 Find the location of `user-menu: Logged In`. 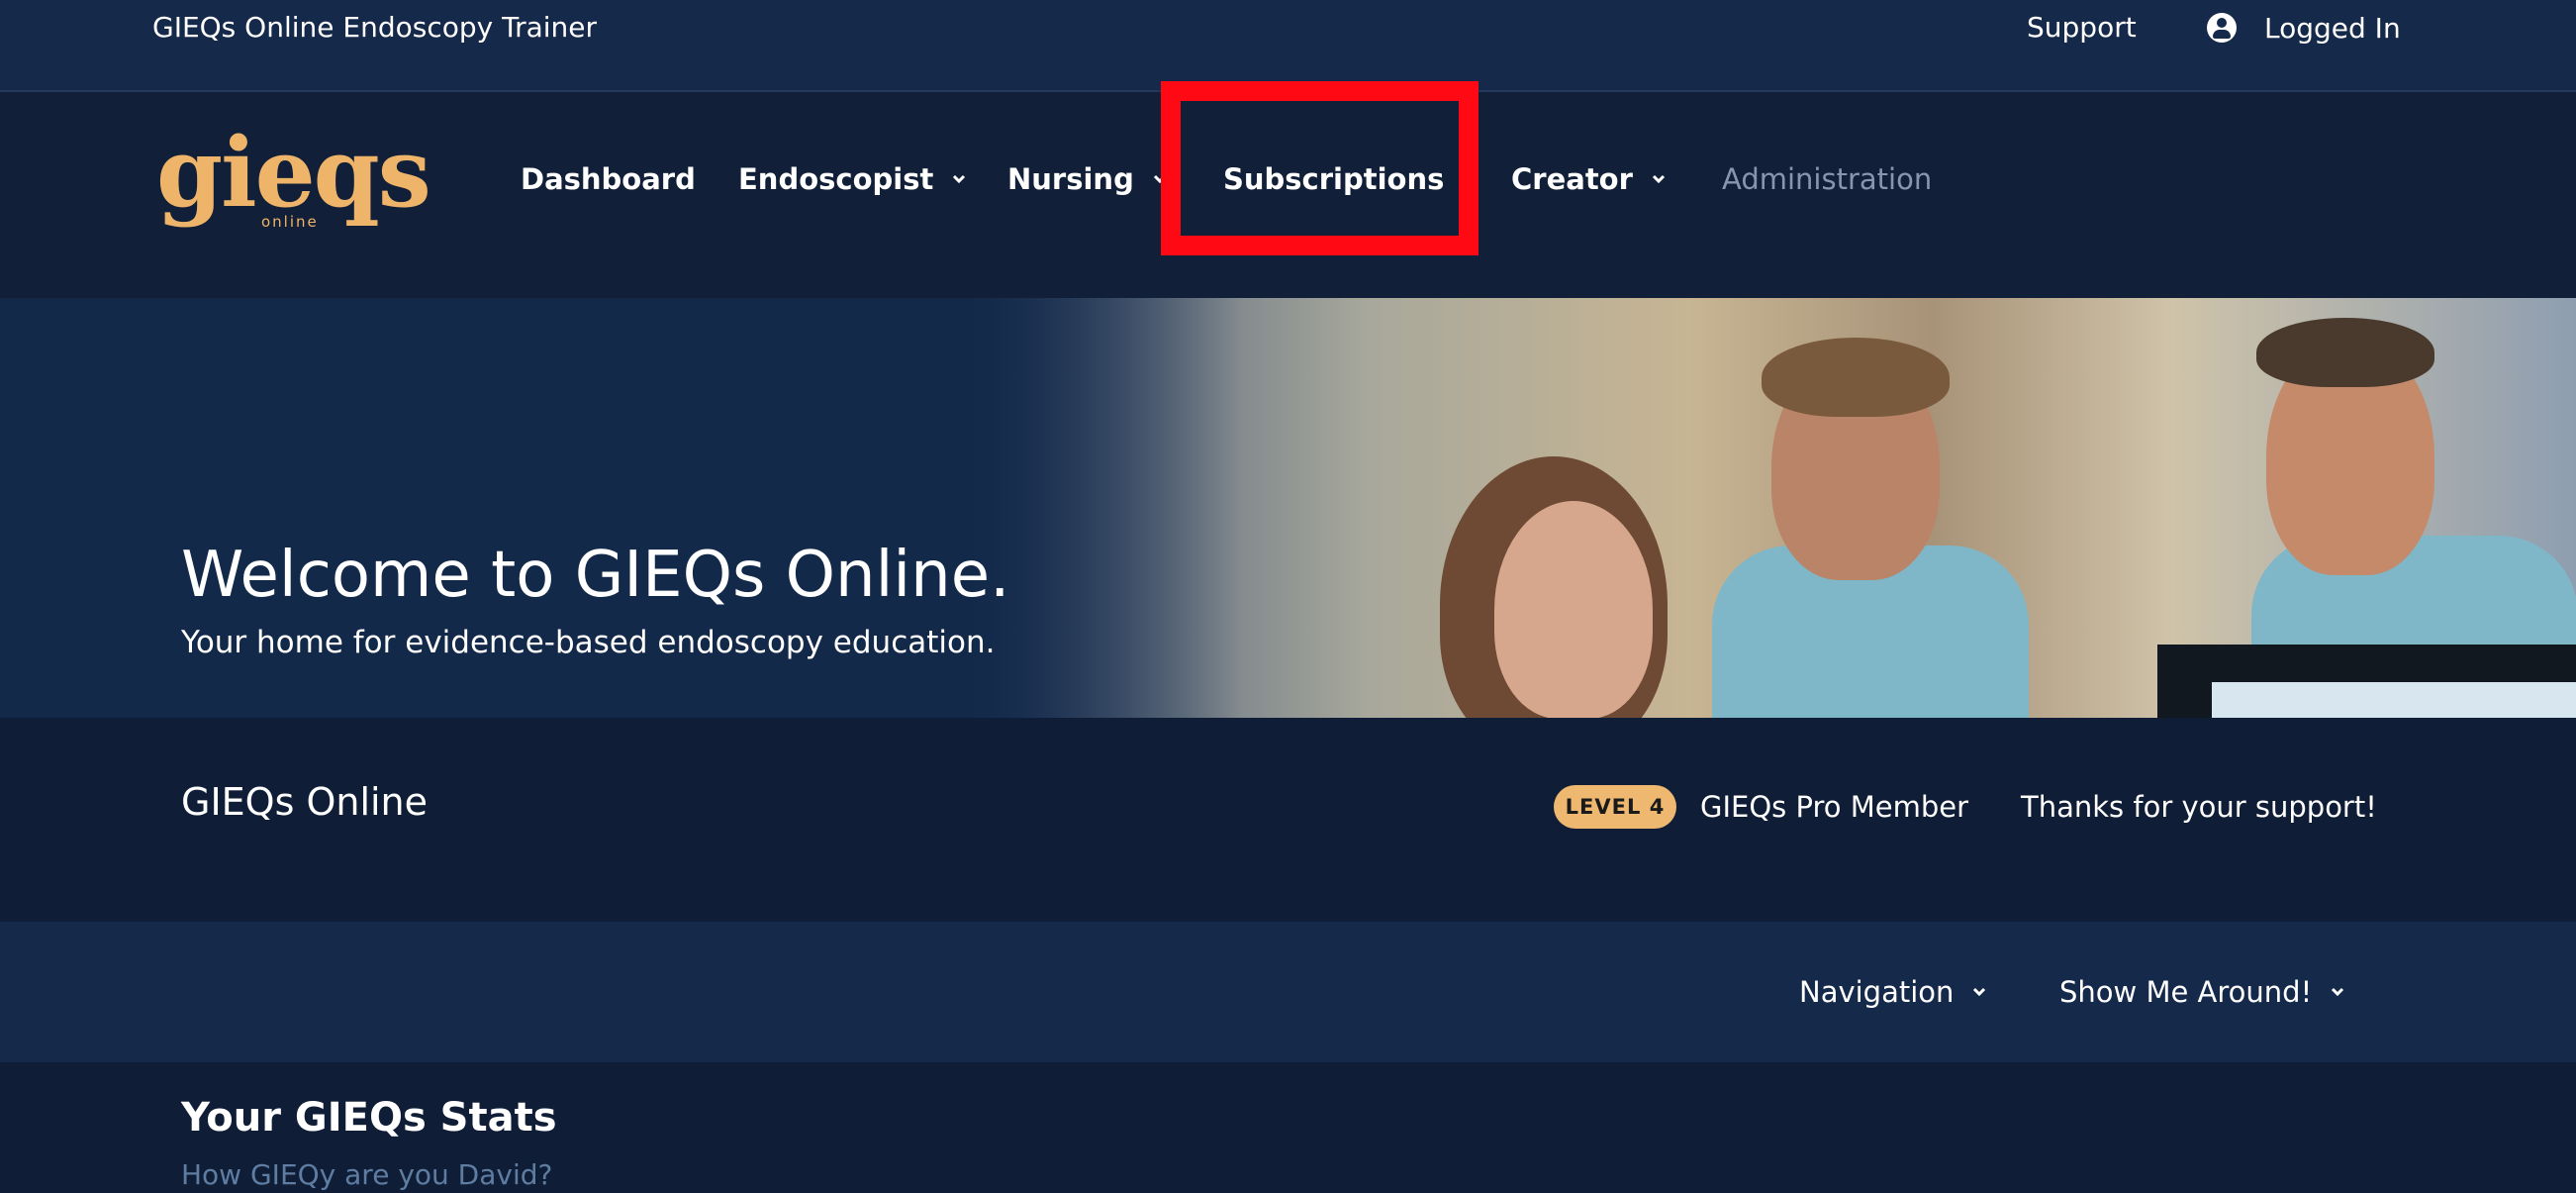

user-menu: Logged In is located at coordinates (2304, 28).